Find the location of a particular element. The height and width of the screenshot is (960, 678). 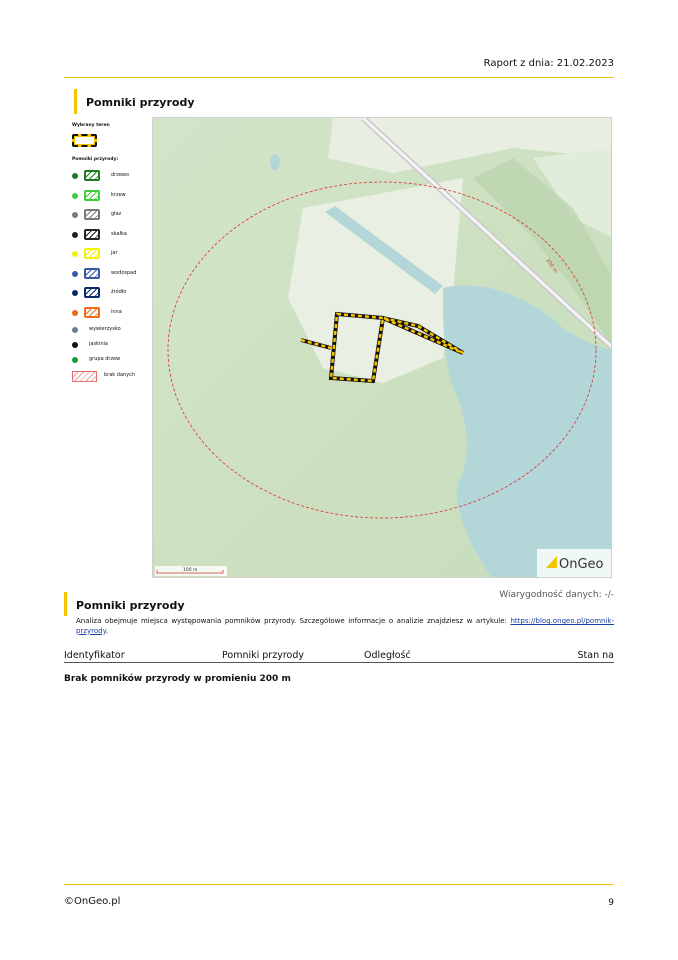

ongeo-brand: OnGeo is located at coordinates (574, 563).